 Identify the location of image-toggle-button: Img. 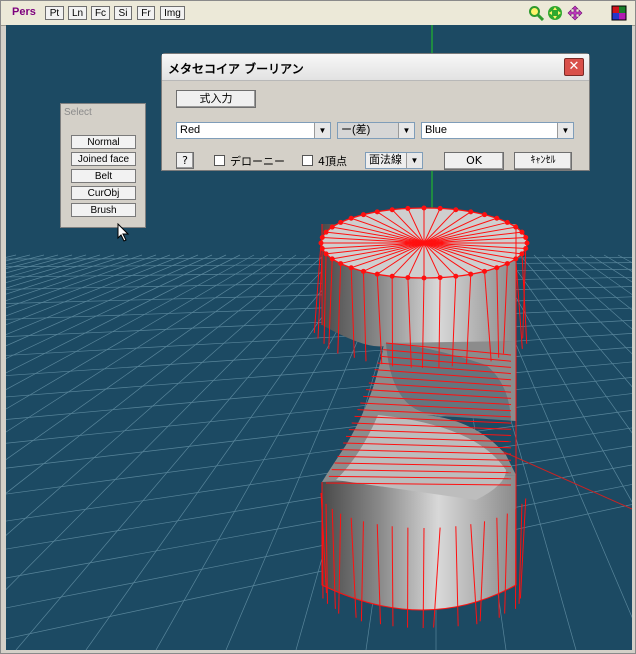
(172, 13).